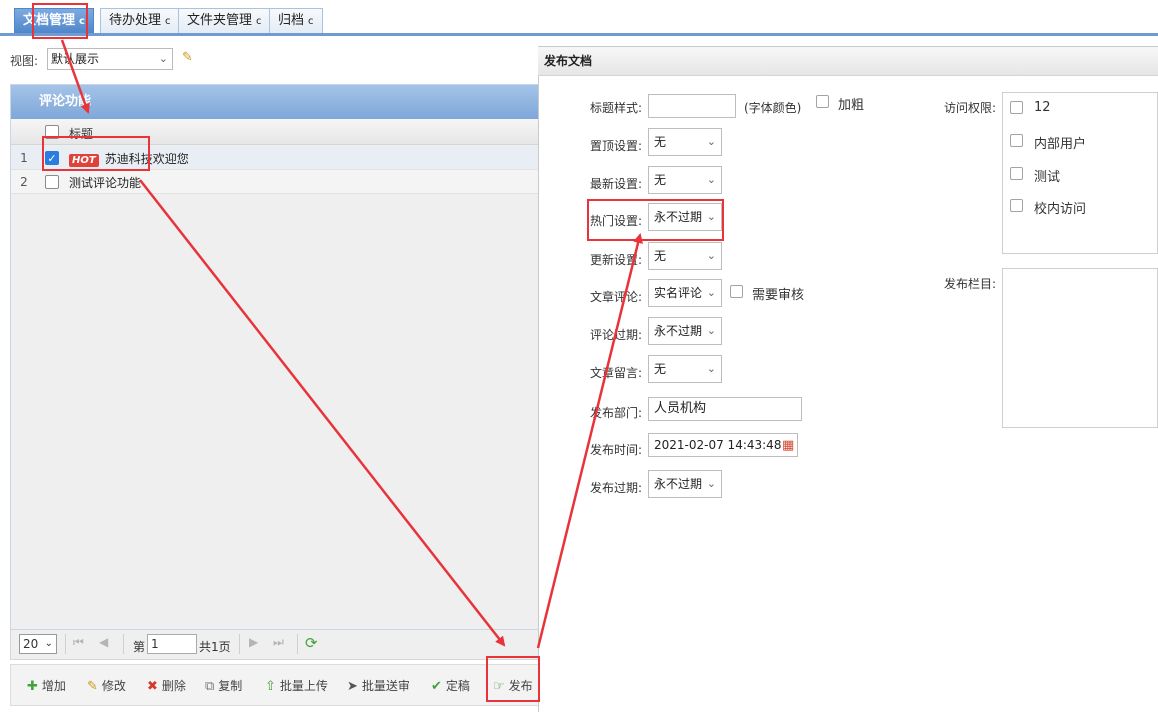 This screenshot has height=712, width=1158. What do you see at coordinates (46, 685) in the screenshot?
I see `add-button: ✚ 增加` at bounding box center [46, 685].